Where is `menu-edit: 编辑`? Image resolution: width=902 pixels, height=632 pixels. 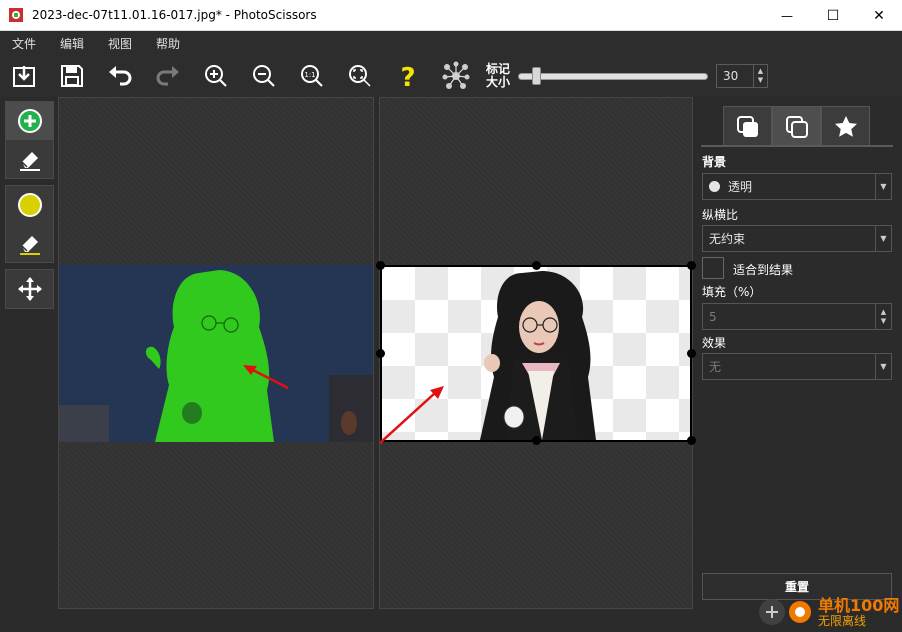
menu-edit: 编辑 is located at coordinates (72, 43).